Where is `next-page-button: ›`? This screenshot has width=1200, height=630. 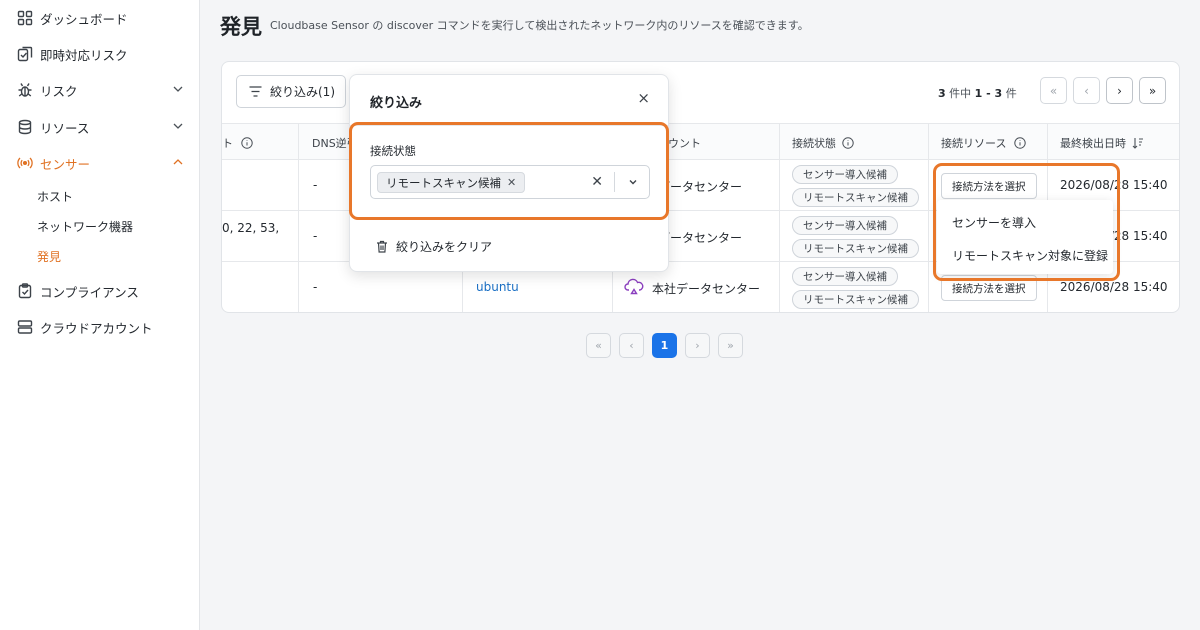
next-page-button: › is located at coordinates (1119, 90).